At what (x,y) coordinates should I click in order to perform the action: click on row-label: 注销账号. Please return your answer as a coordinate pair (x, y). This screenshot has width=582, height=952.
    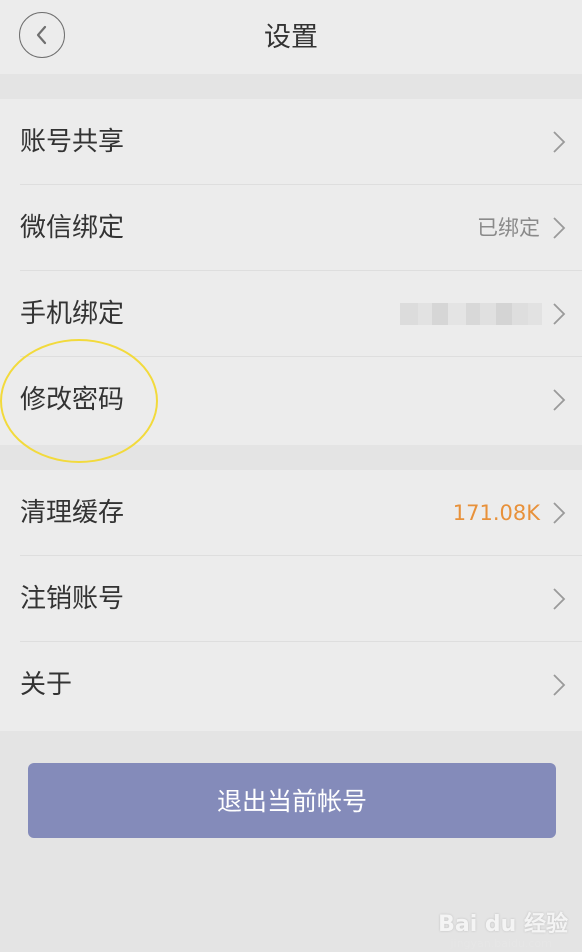
    Looking at the image, I should click on (72, 599).